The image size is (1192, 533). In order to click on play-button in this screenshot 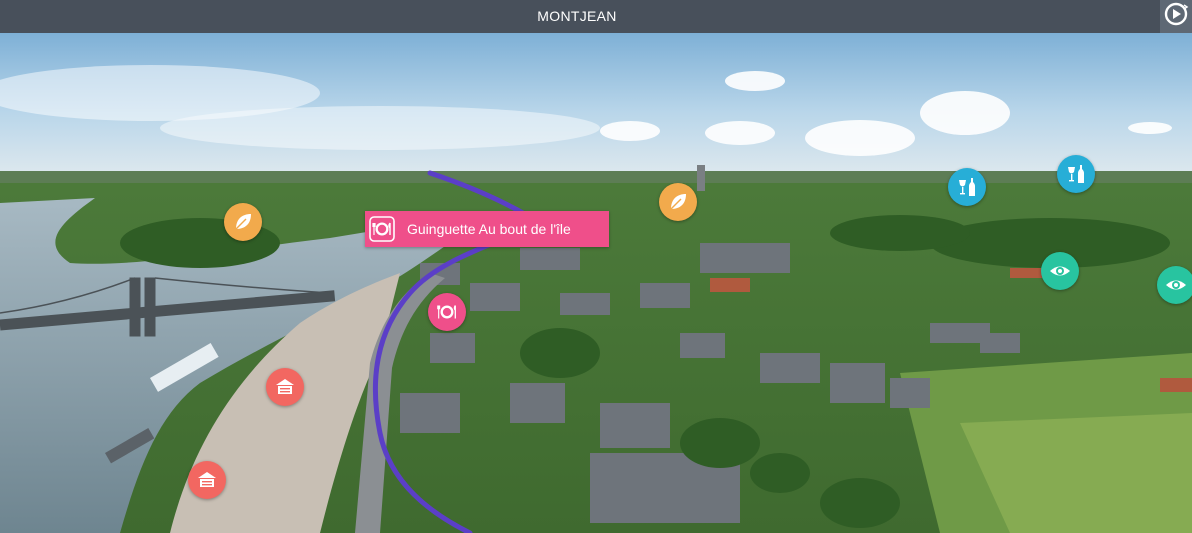, I will do `click(1176, 16)`.